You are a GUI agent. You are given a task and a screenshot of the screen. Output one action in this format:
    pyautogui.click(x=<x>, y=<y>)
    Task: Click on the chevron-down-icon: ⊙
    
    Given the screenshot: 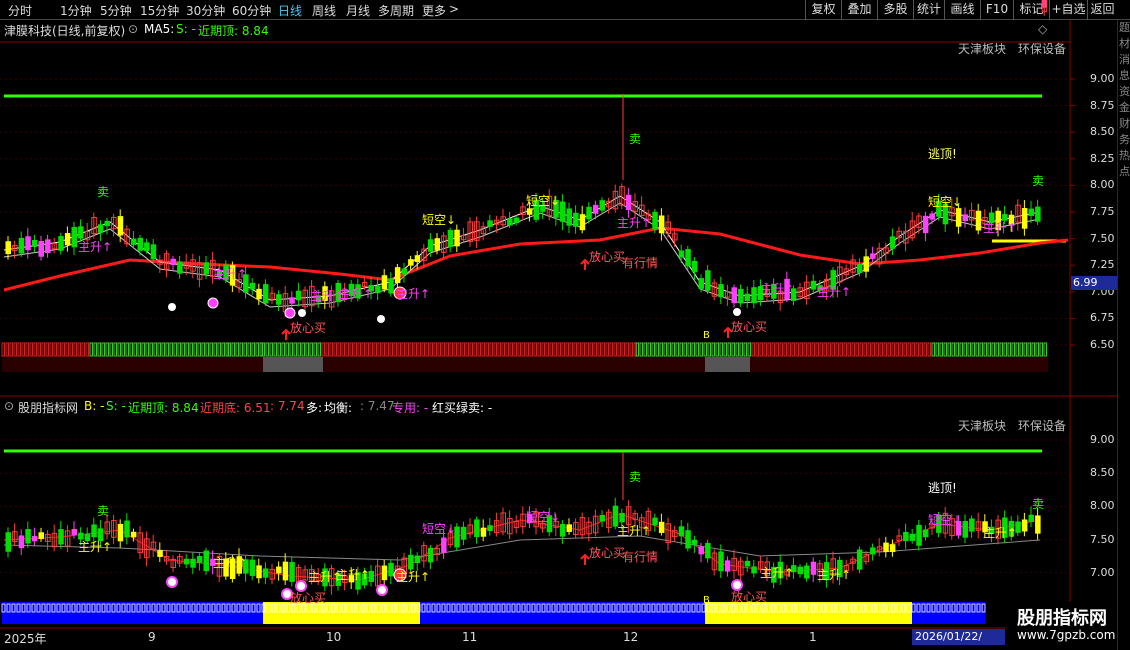 What is the action you would take?
    pyautogui.click(x=133, y=29)
    